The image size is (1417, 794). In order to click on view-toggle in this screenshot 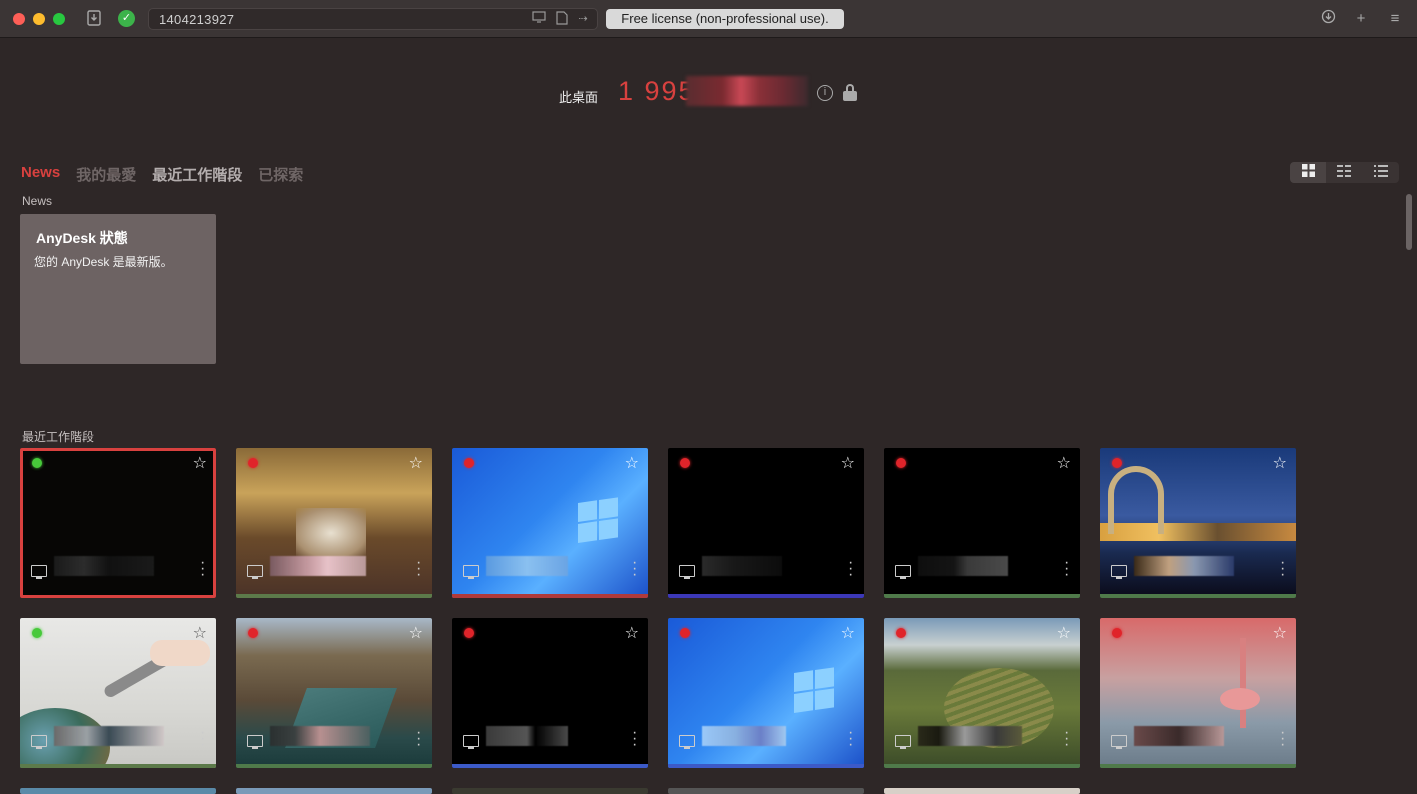, I will do `click(1344, 172)`.